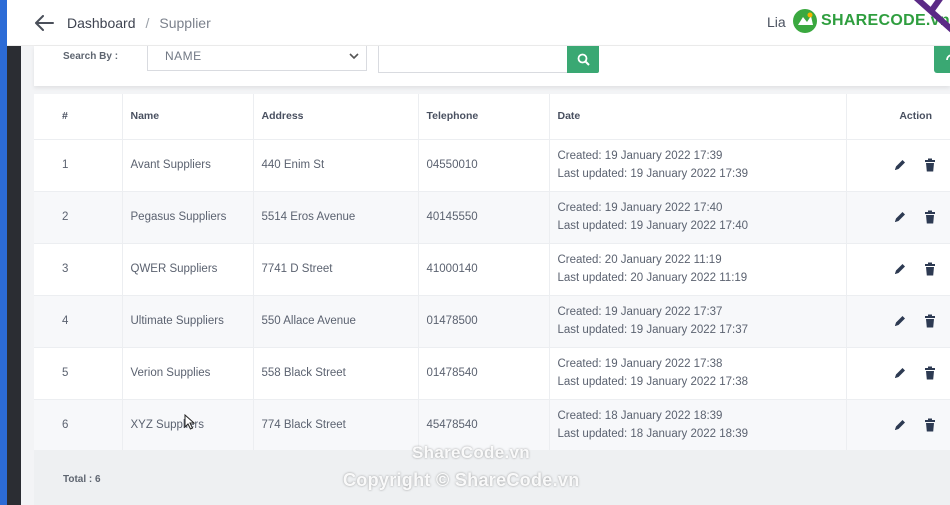  What do you see at coordinates (640, 364) in the screenshot?
I see `created-date: Created: 19 January 2022 17:38` at bounding box center [640, 364].